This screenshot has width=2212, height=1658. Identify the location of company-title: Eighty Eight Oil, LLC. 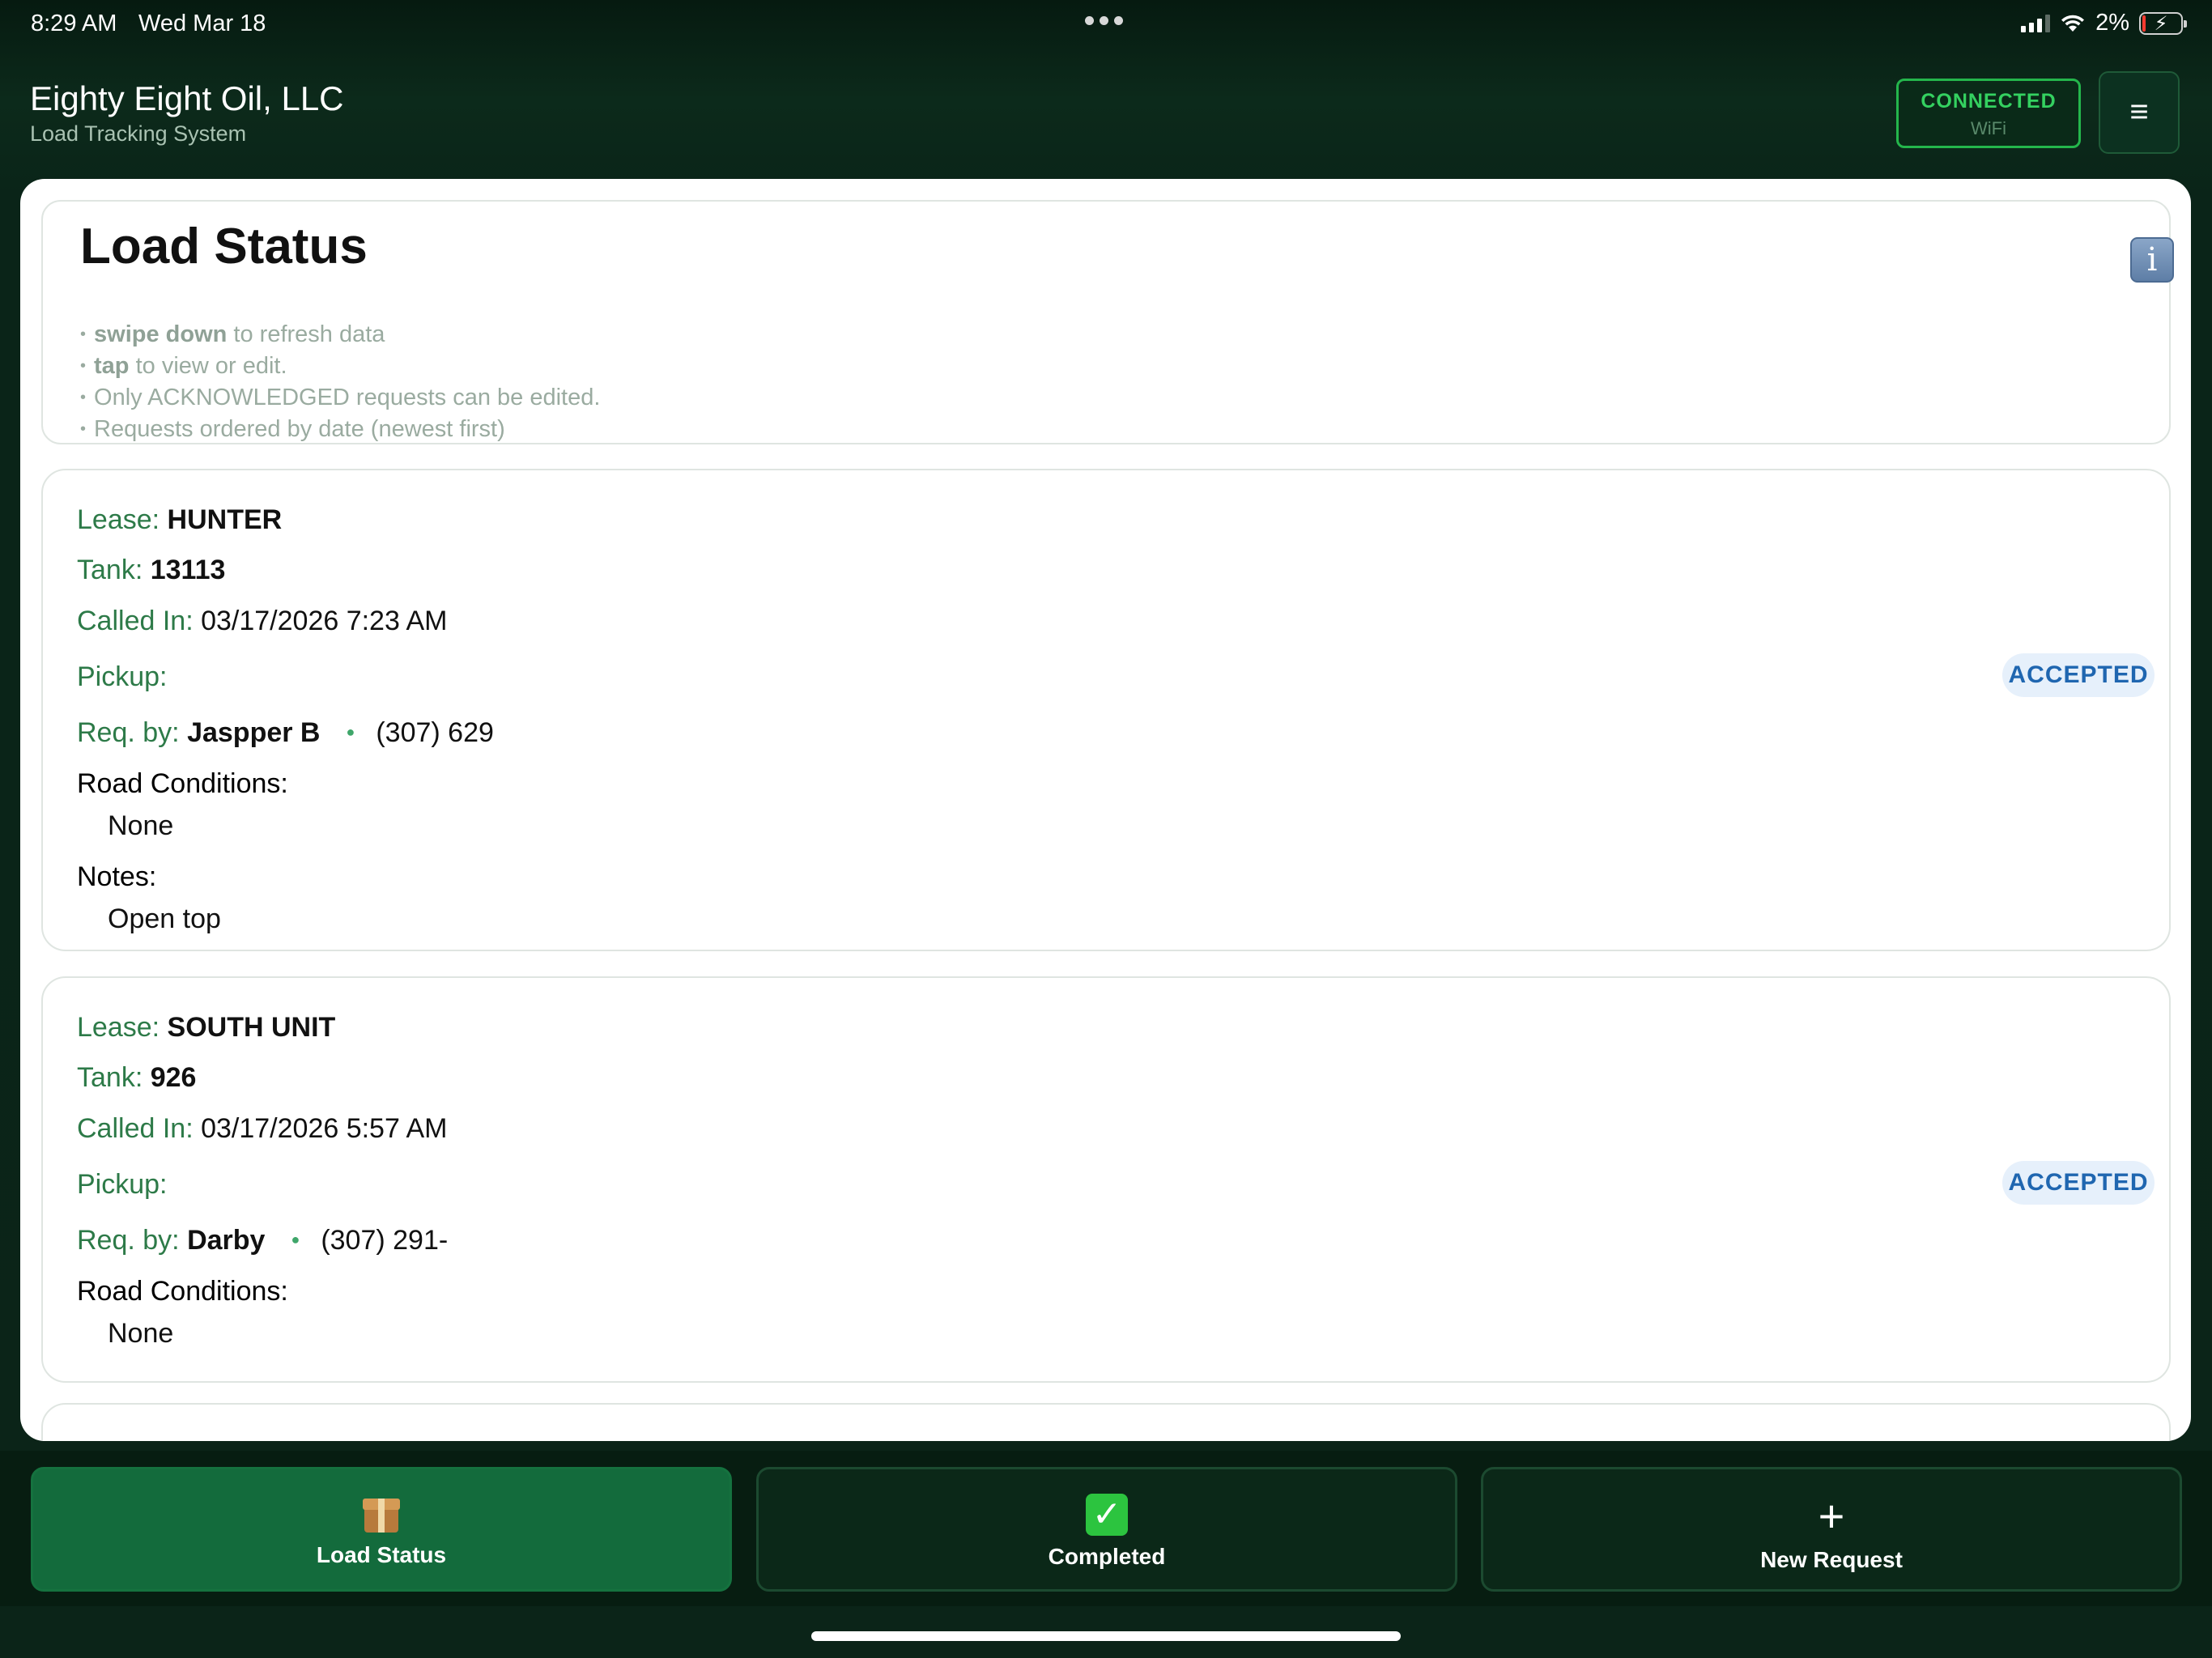
(187, 98).